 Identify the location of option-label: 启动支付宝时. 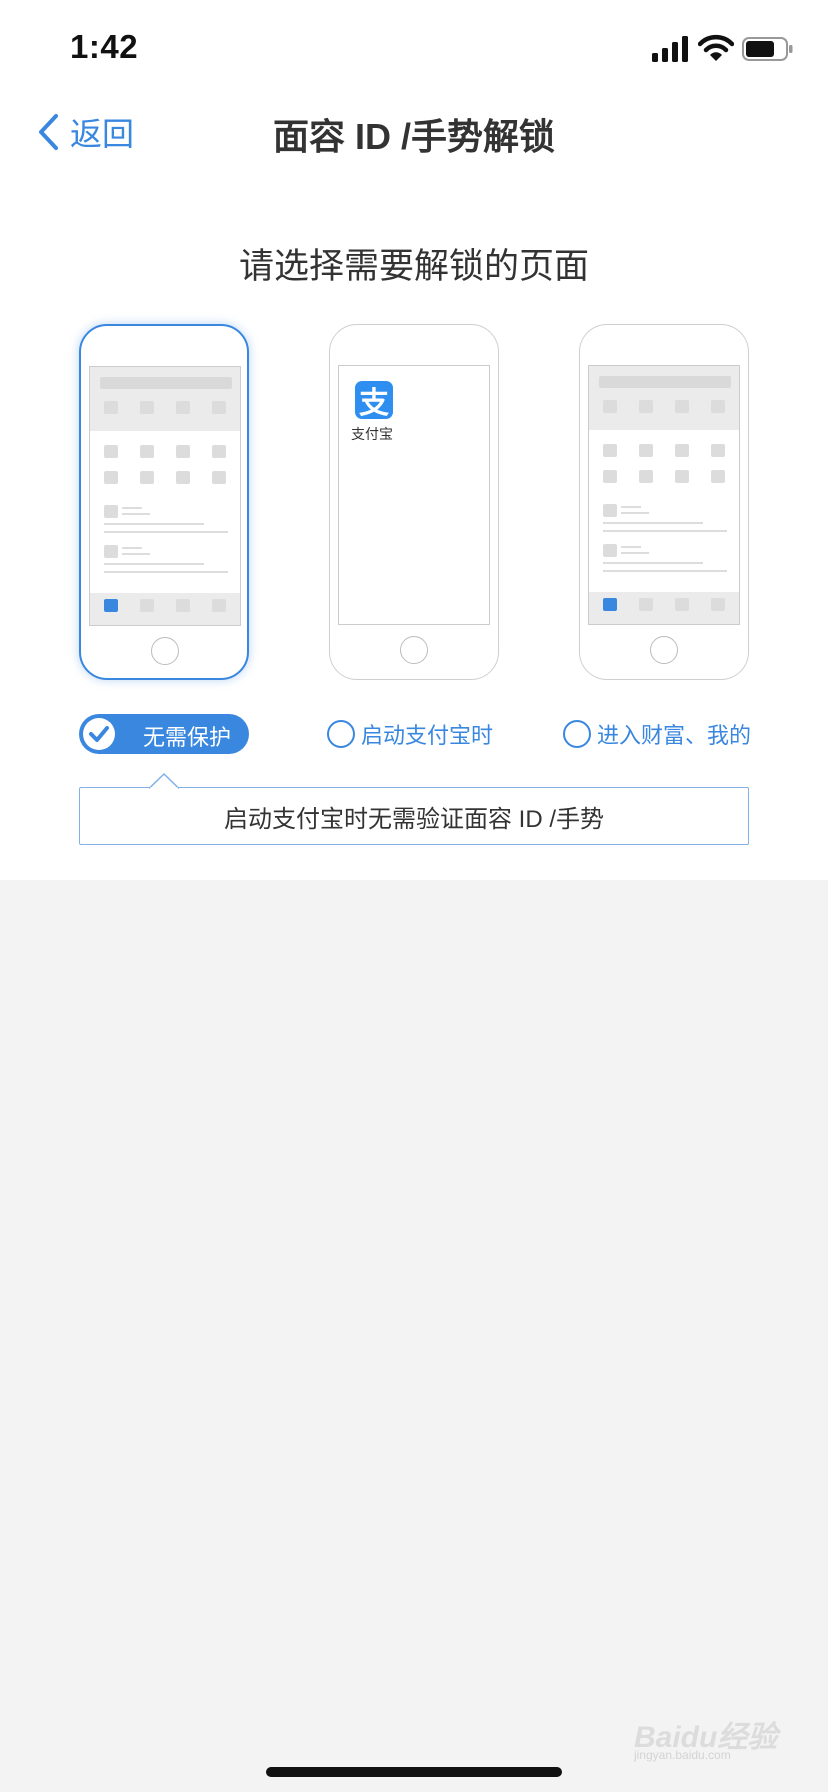
(427, 735).